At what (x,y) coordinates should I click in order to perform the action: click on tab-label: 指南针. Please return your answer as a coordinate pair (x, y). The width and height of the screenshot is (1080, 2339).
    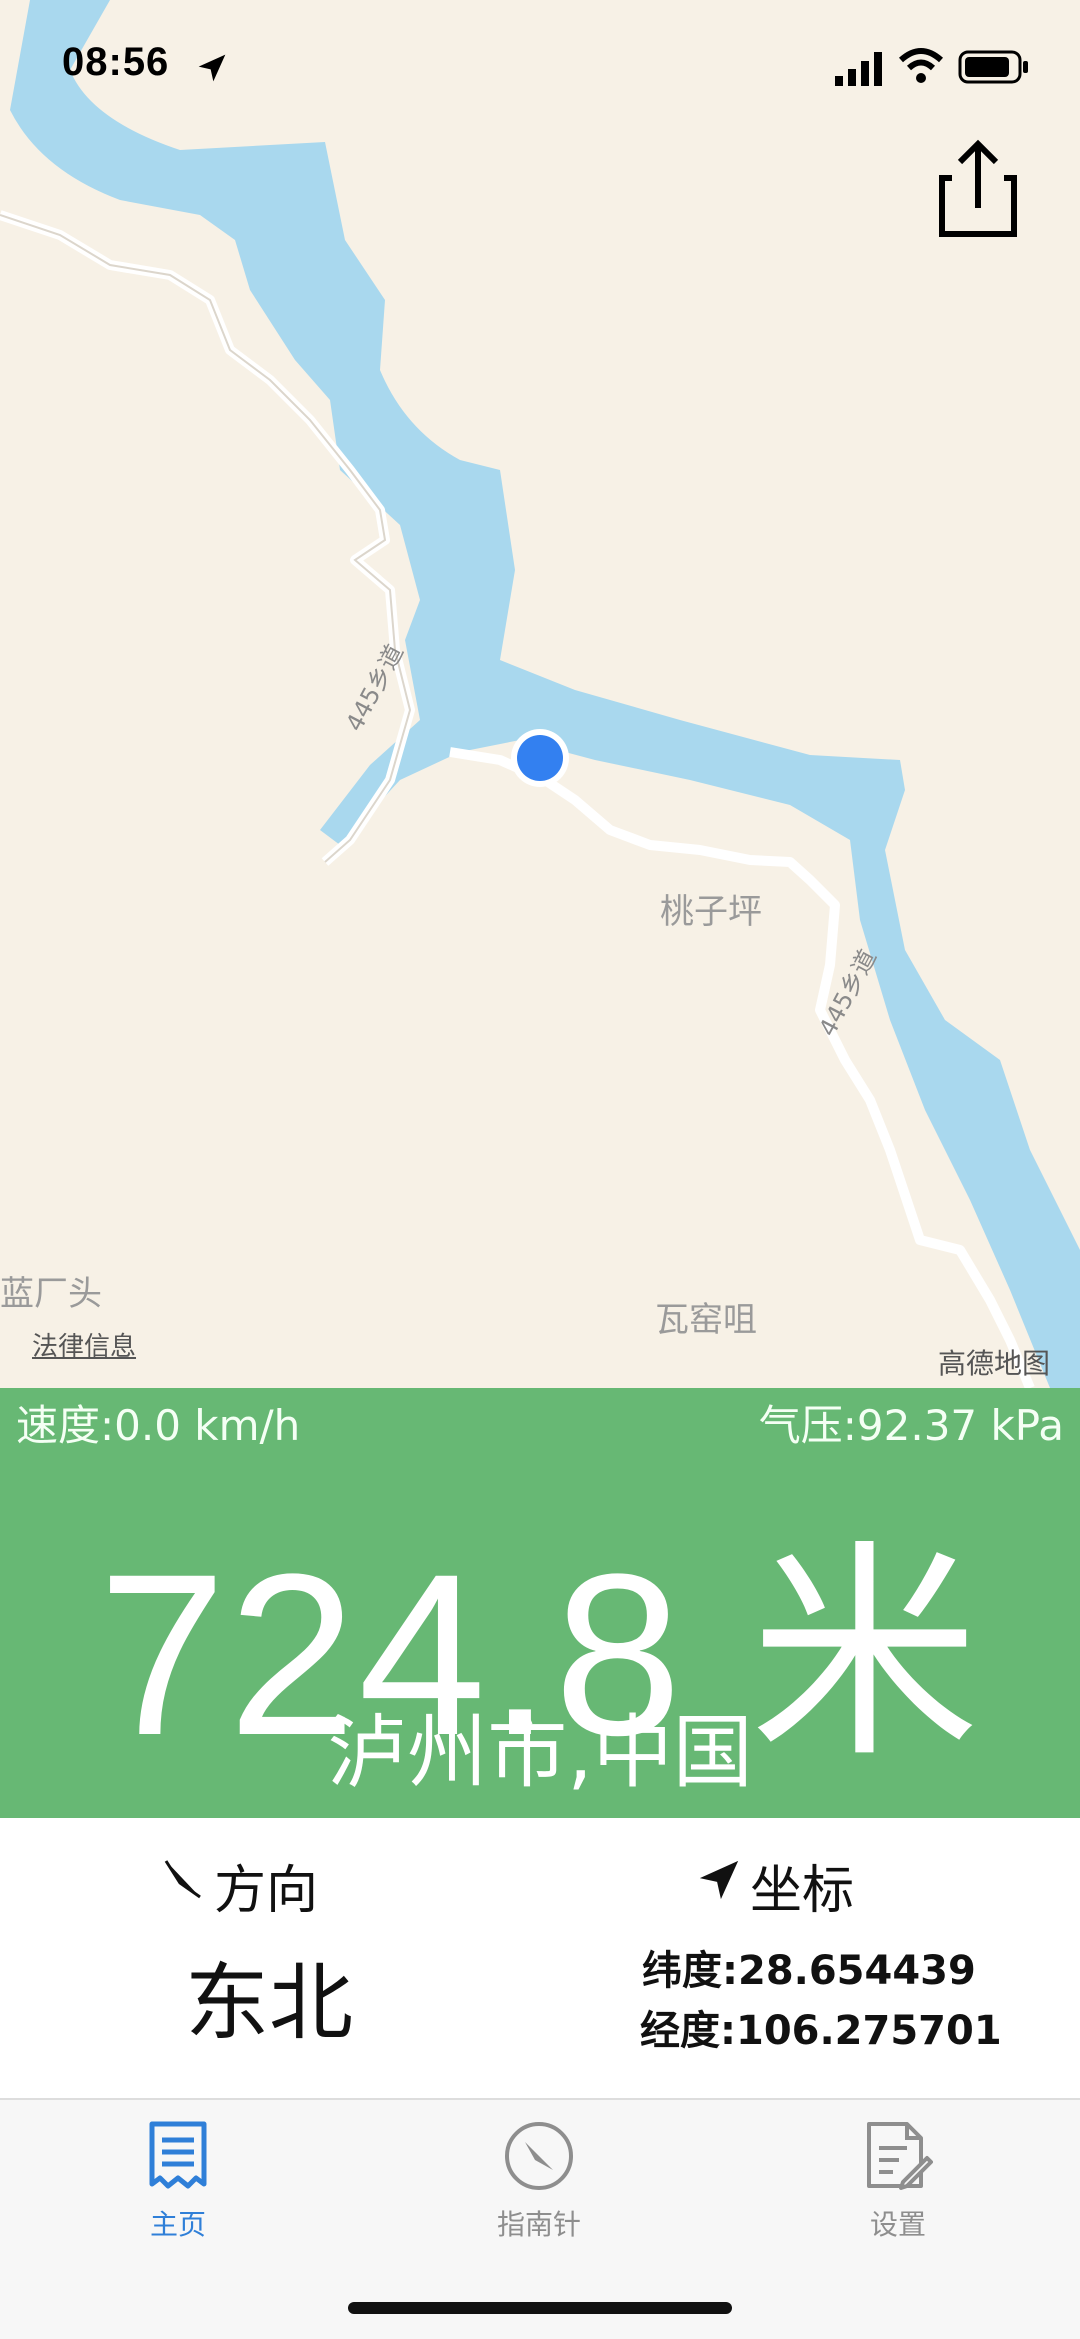
    Looking at the image, I should click on (538, 2224).